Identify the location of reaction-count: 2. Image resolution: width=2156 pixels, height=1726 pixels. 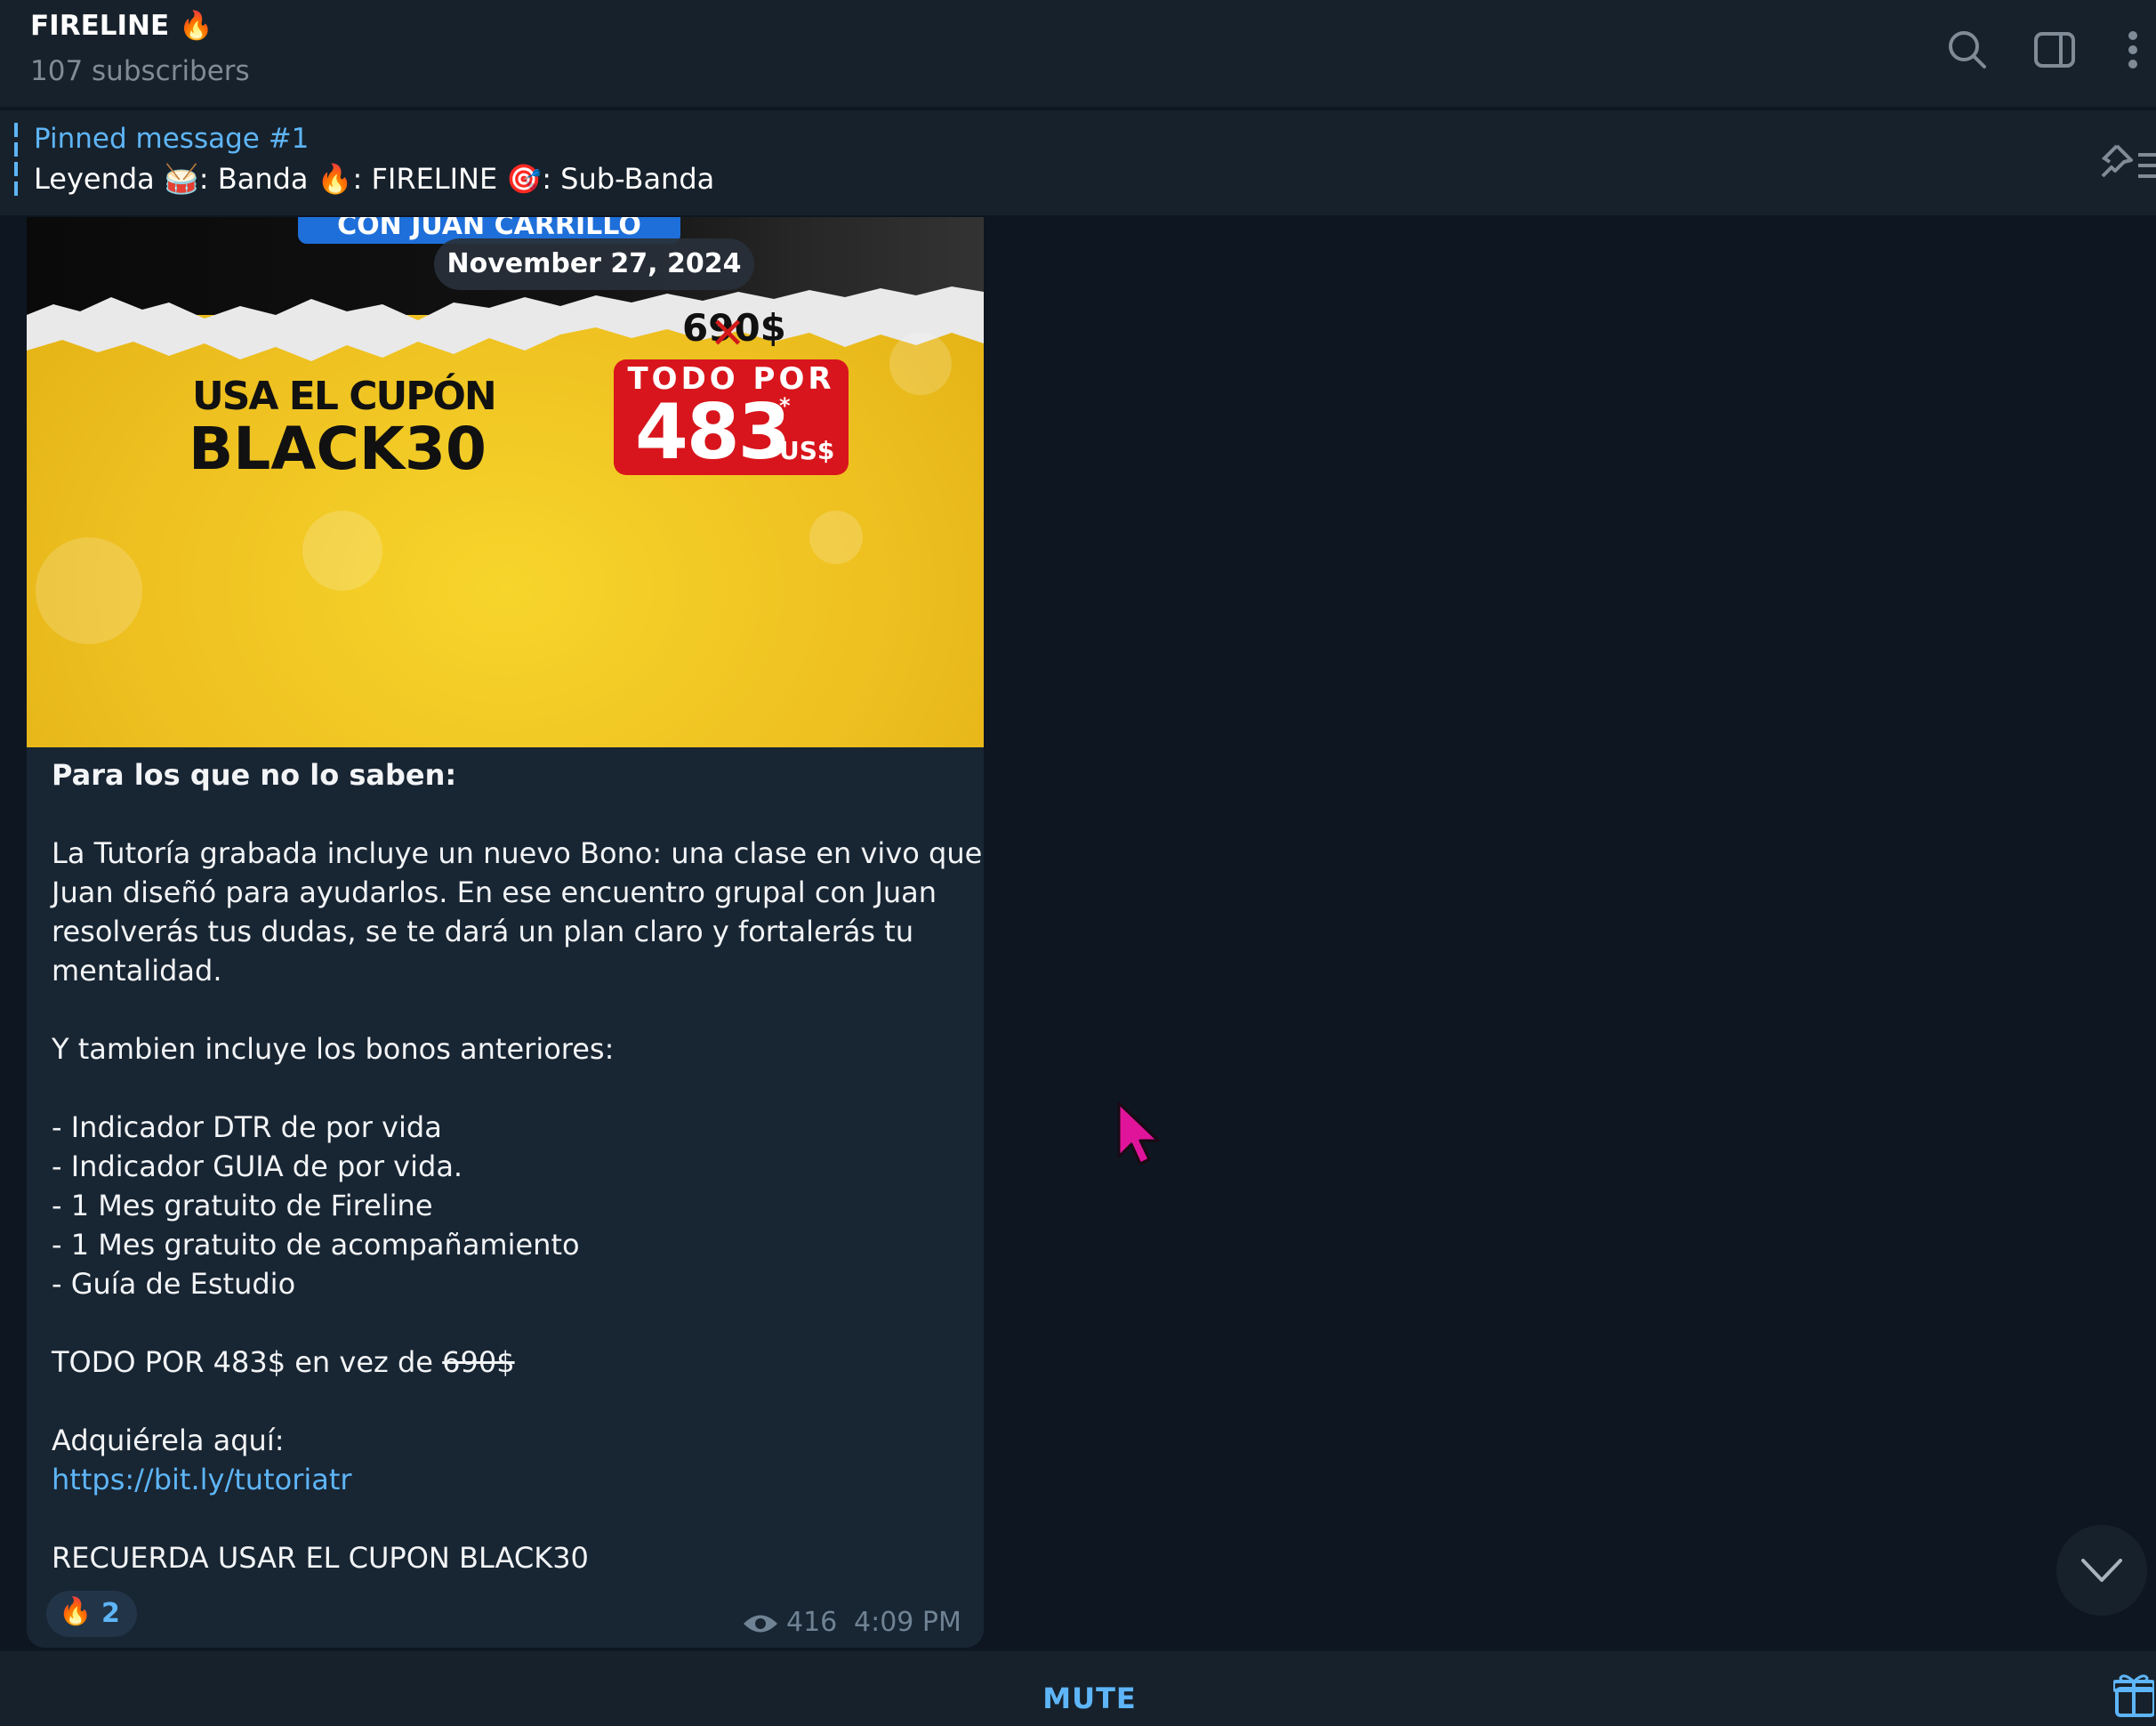
(111, 1613).